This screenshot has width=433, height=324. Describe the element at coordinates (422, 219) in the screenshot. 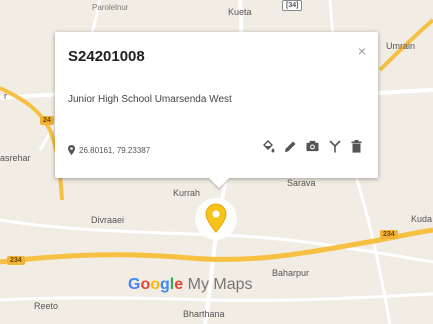

I see `place-label: Kuda` at that location.